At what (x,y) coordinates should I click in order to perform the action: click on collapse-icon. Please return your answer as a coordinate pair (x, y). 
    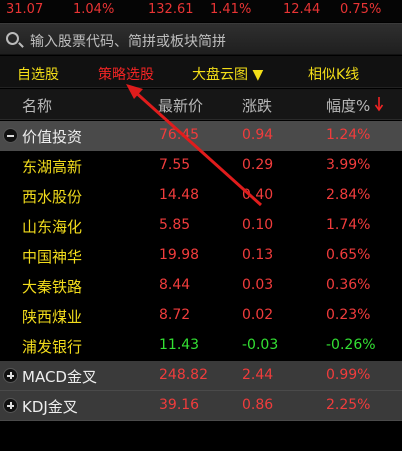
    Looking at the image, I should click on (10, 135).